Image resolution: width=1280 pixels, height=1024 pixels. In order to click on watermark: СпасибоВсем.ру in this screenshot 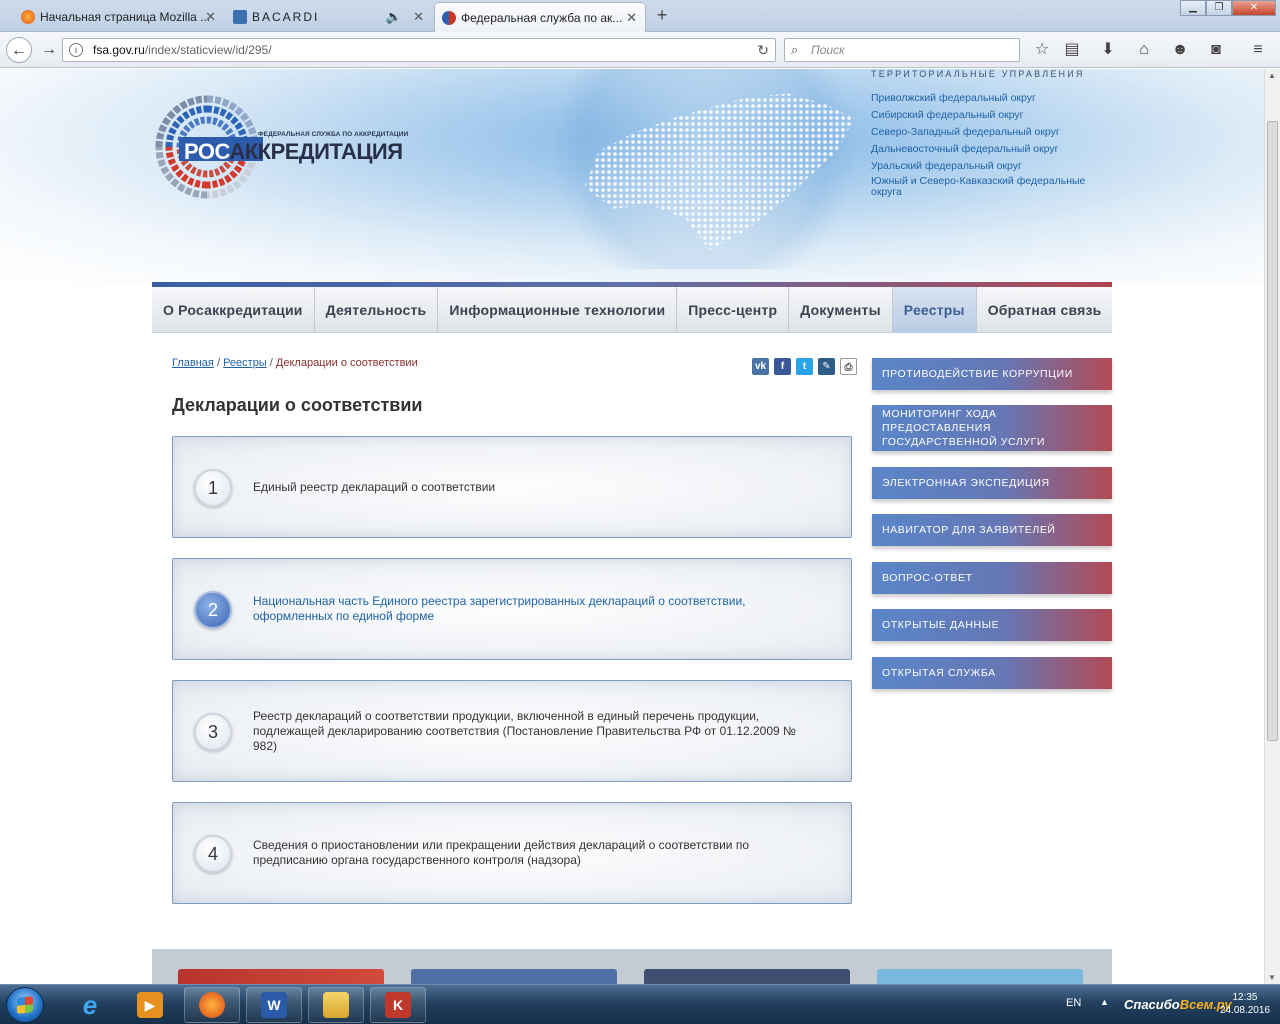, I will do `click(1178, 1004)`.